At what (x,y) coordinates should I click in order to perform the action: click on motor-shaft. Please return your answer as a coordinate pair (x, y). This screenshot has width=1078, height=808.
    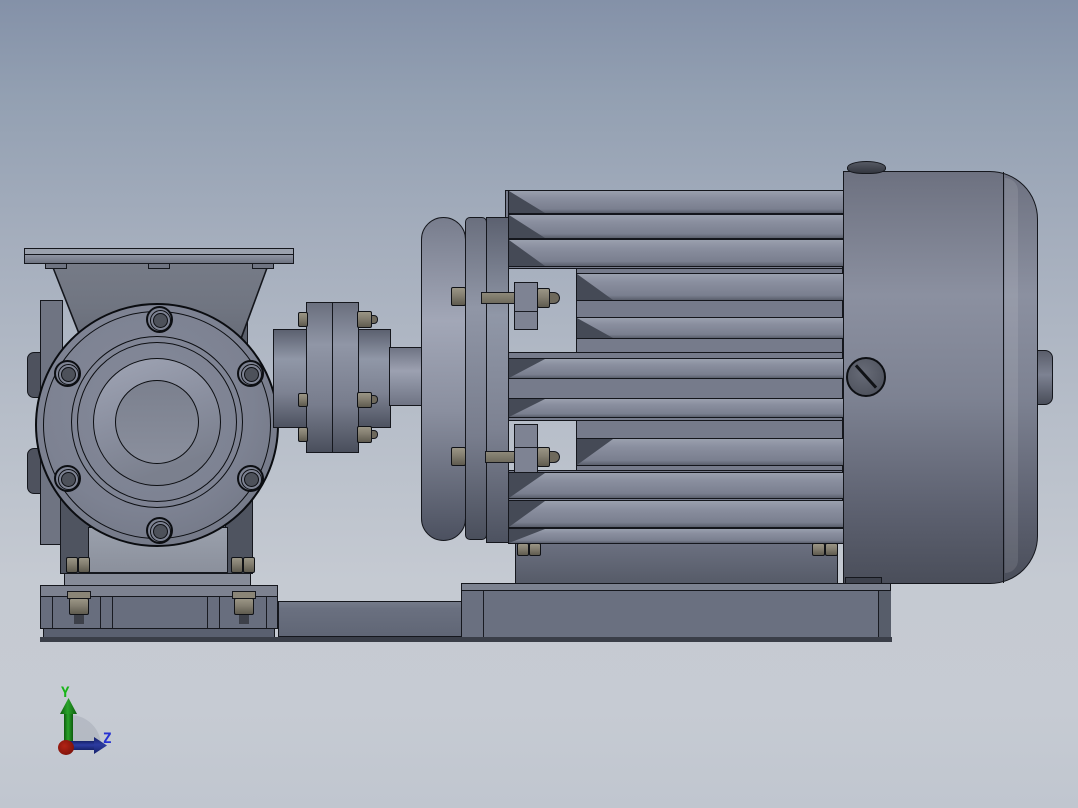
    Looking at the image, I should click on (405, 376).